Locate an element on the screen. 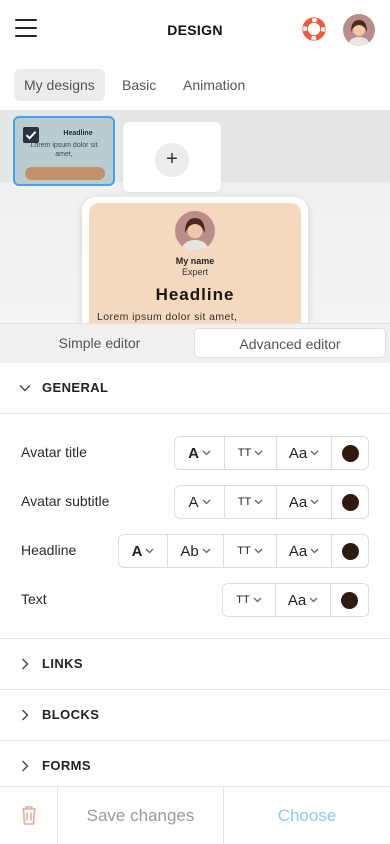 The height and width of the screenshot is (844, 390). design-tabs: My designs Basic Animation is located at coordinates (195, 85).